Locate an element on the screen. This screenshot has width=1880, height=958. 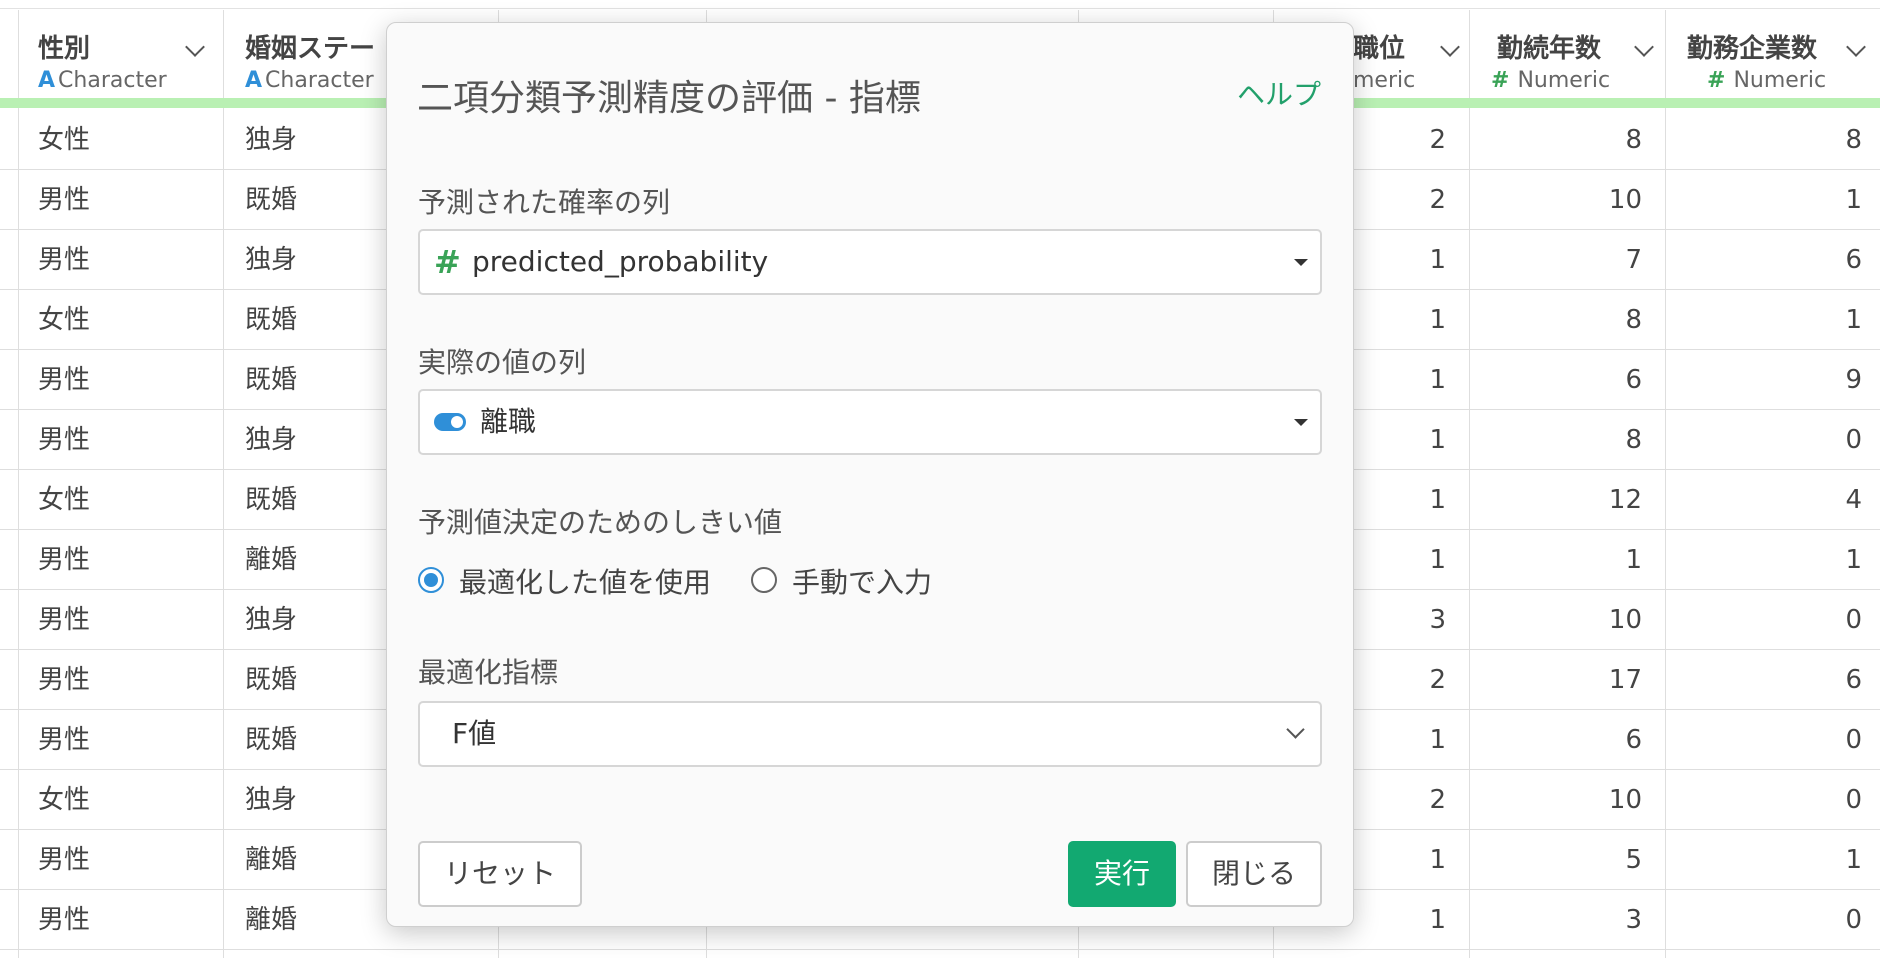
predicted-column-select: # predicted_probability is located at coordinates (870, 262).